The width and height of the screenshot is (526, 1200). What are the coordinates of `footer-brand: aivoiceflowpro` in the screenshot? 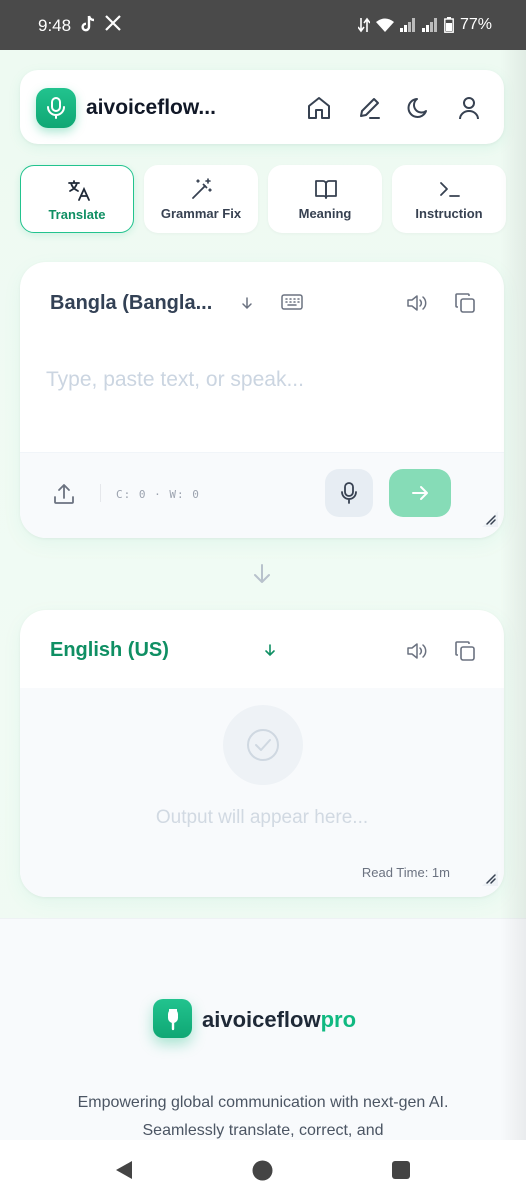 It's located at (279, 1019).